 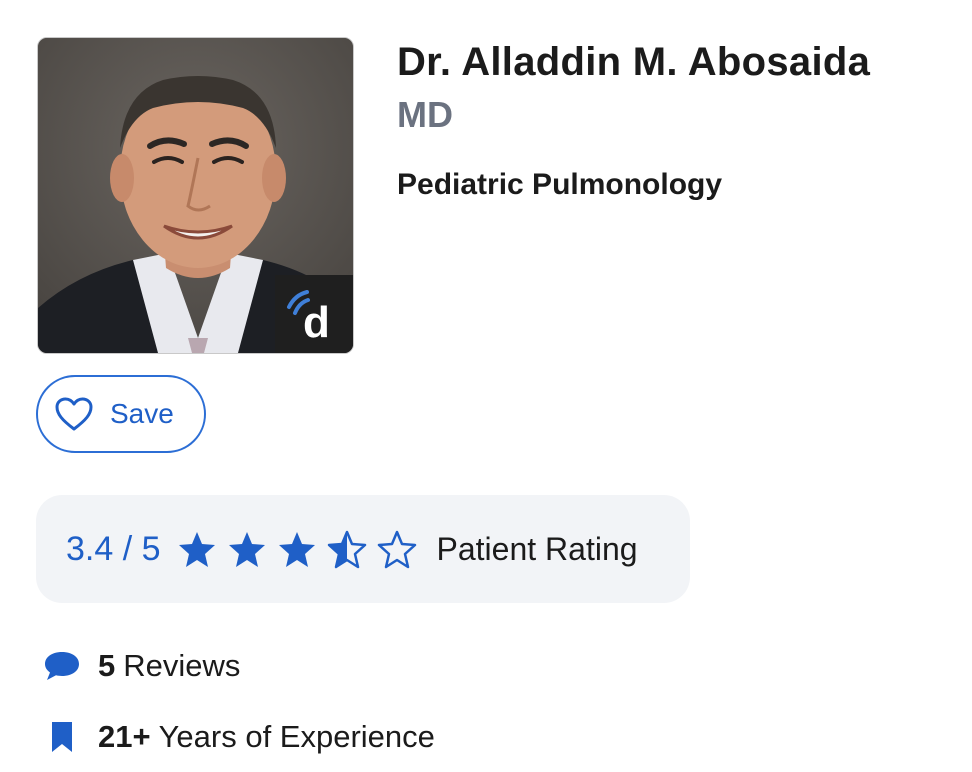 I want to click on doctor-credential: MD, so click(x=425, y=114).